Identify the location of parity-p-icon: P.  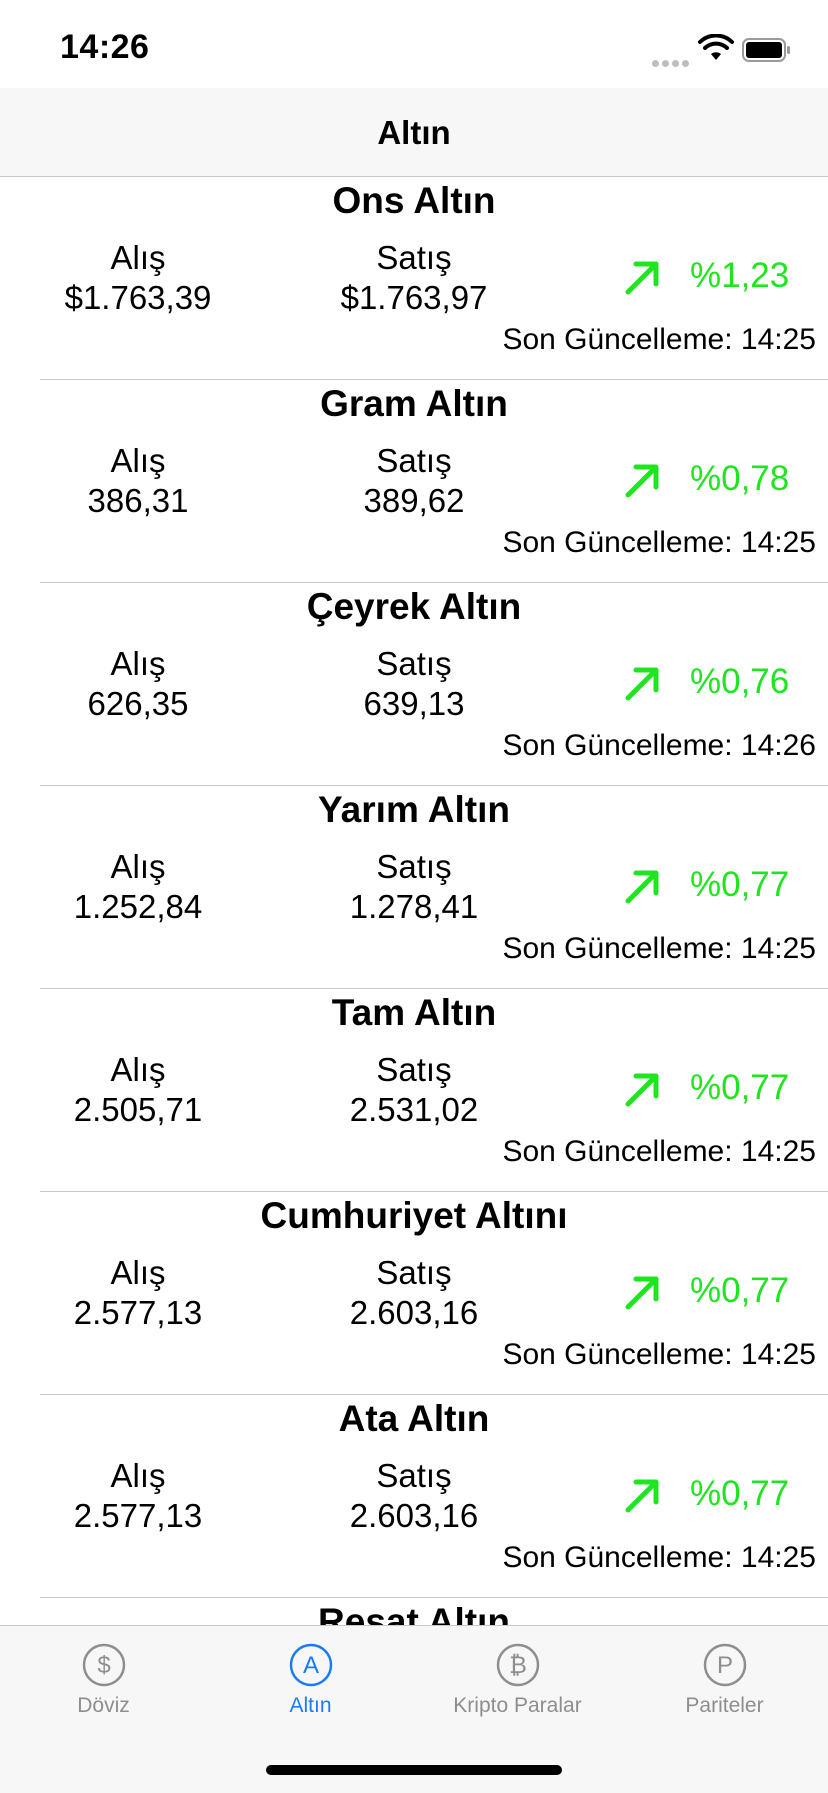
(724, 1665).